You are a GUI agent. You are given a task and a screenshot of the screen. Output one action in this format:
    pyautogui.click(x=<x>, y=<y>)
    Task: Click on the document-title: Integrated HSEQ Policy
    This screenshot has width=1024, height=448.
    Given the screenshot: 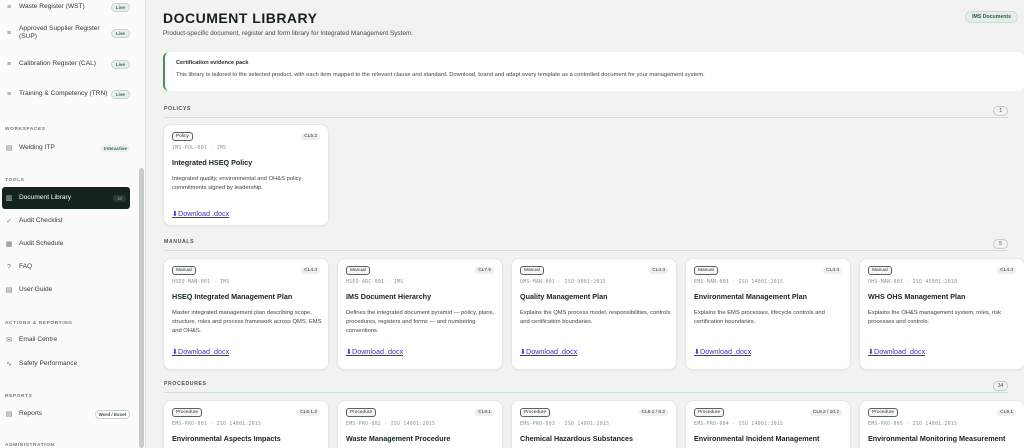 What is the action you would take?
    pyautogui.click(x=212, y=162)
    